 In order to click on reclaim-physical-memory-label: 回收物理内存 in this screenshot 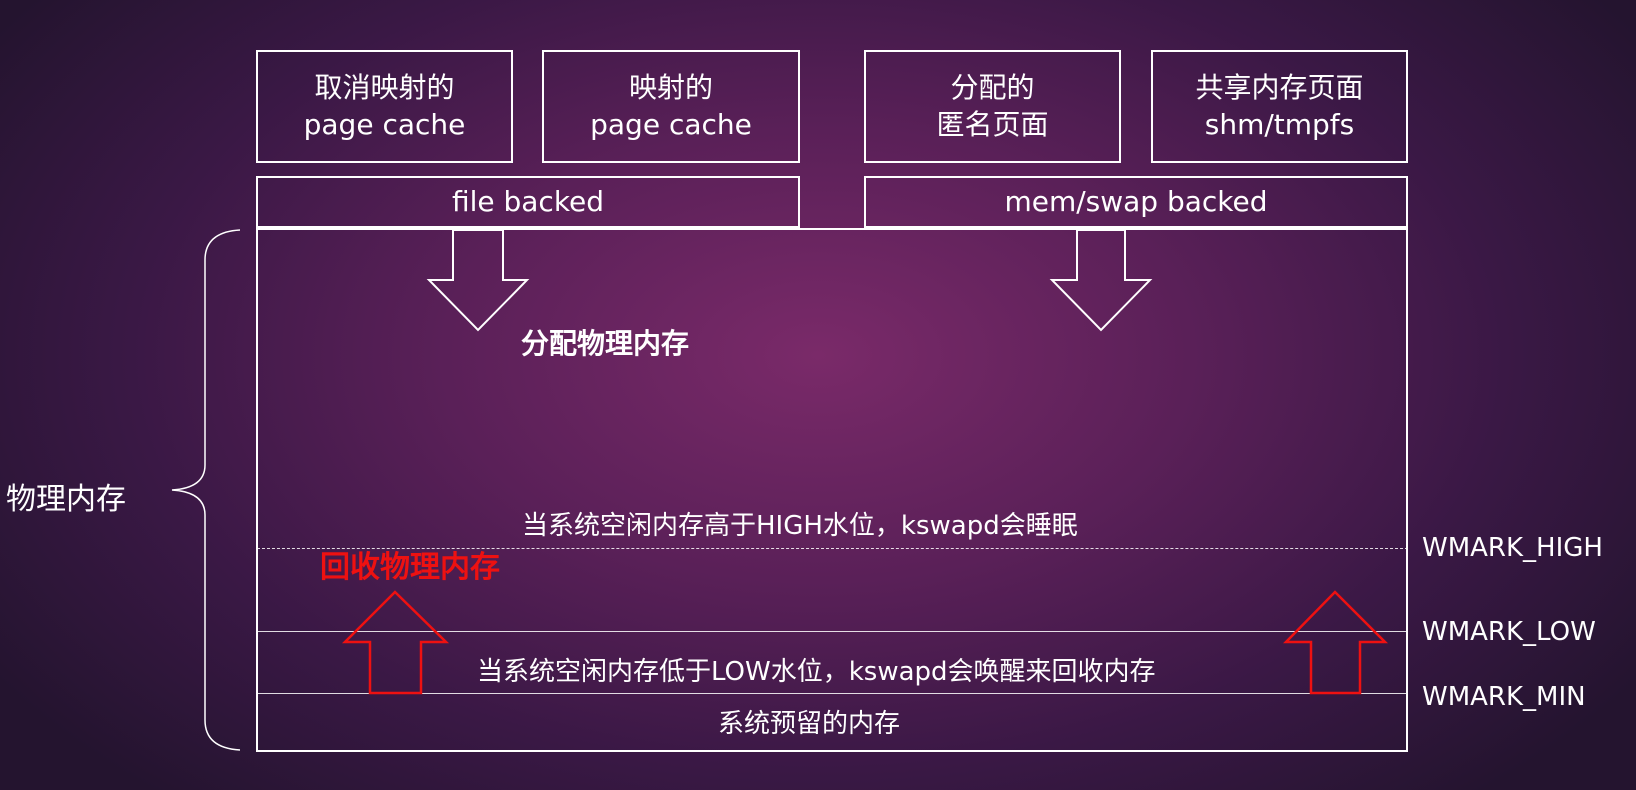, I will do `click(410, 567)`.